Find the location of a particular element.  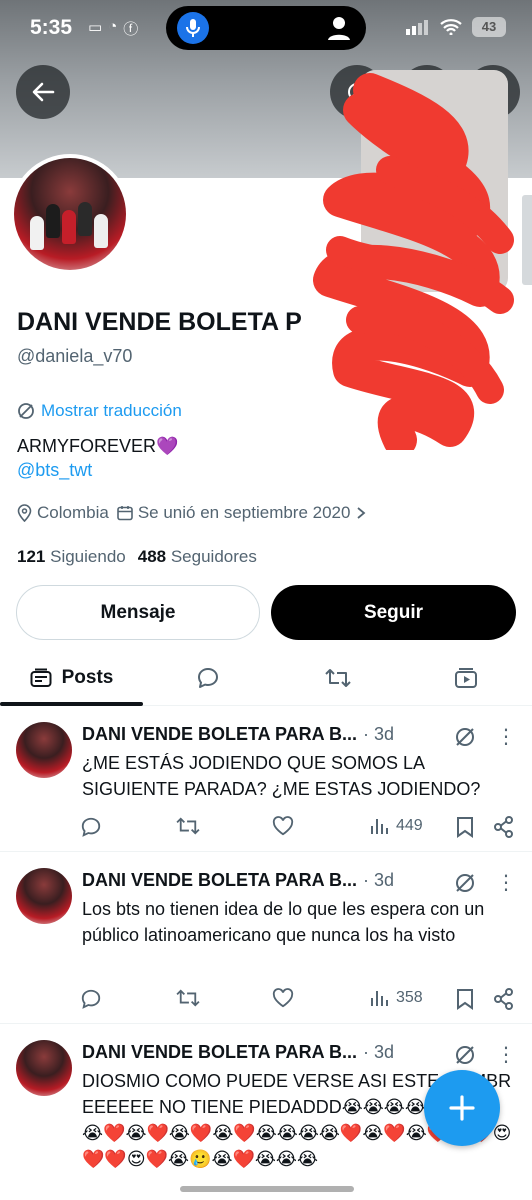

back-button is located at coordinates (43, 92).